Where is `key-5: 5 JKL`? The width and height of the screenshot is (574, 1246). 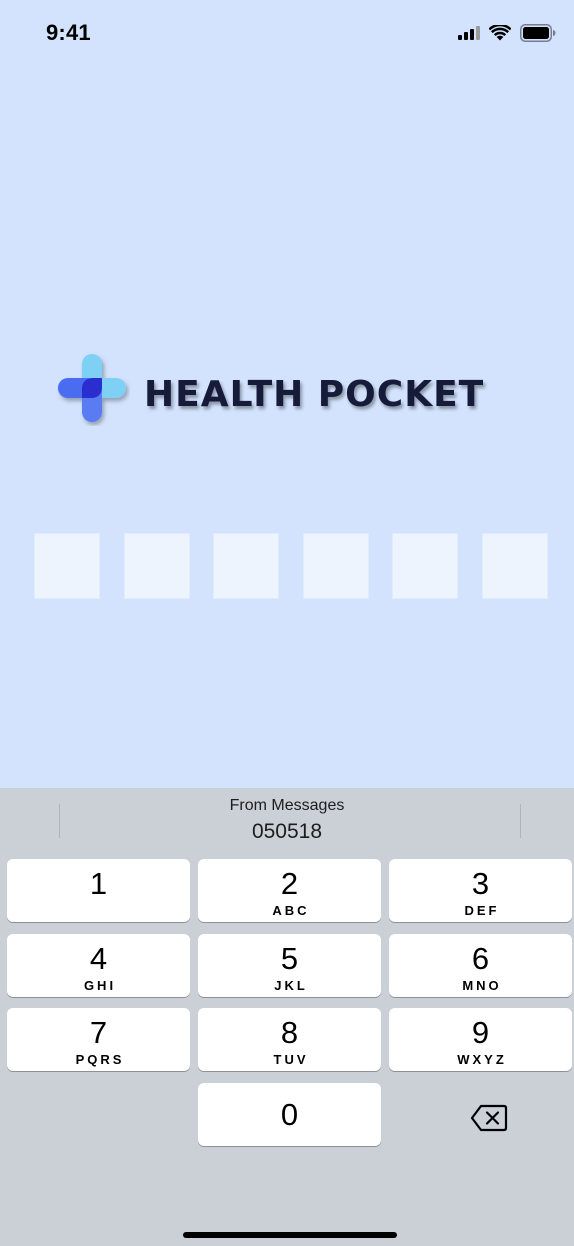
key-5: 5 JKL is located at coordinates (289, 965).